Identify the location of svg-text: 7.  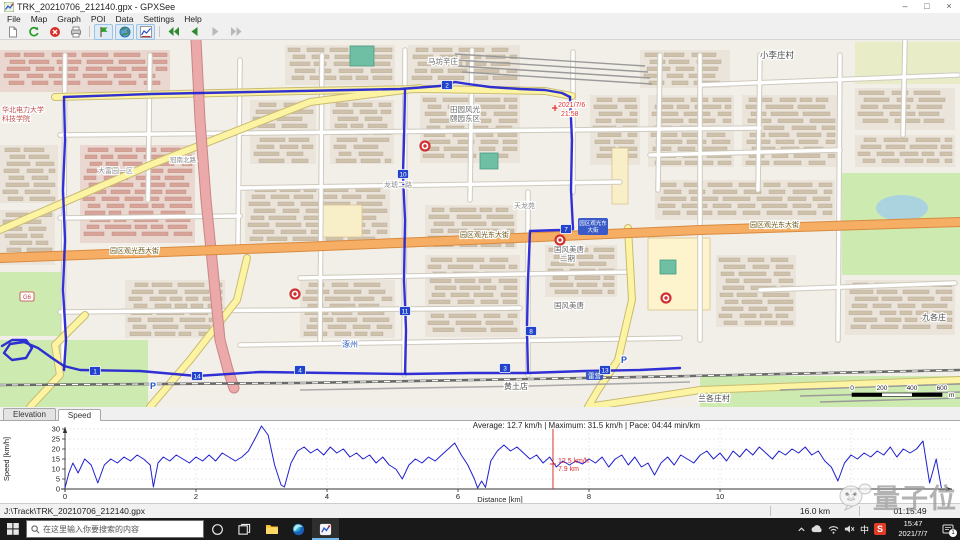
(566, 229).